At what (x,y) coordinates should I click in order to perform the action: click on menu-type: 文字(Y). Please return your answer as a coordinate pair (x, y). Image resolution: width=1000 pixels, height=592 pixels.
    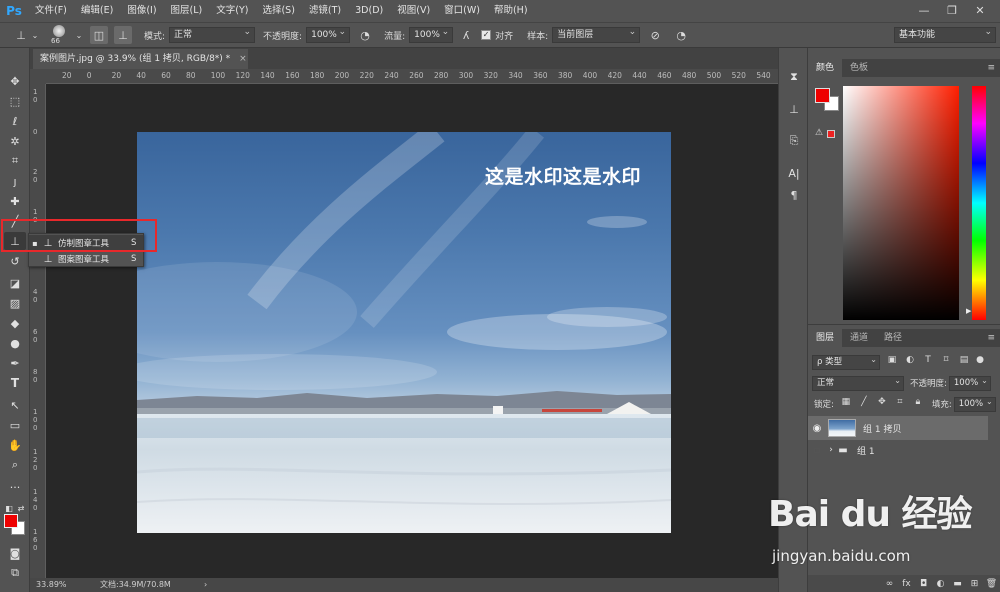
    Looking at the image, I should click on (232, 11).